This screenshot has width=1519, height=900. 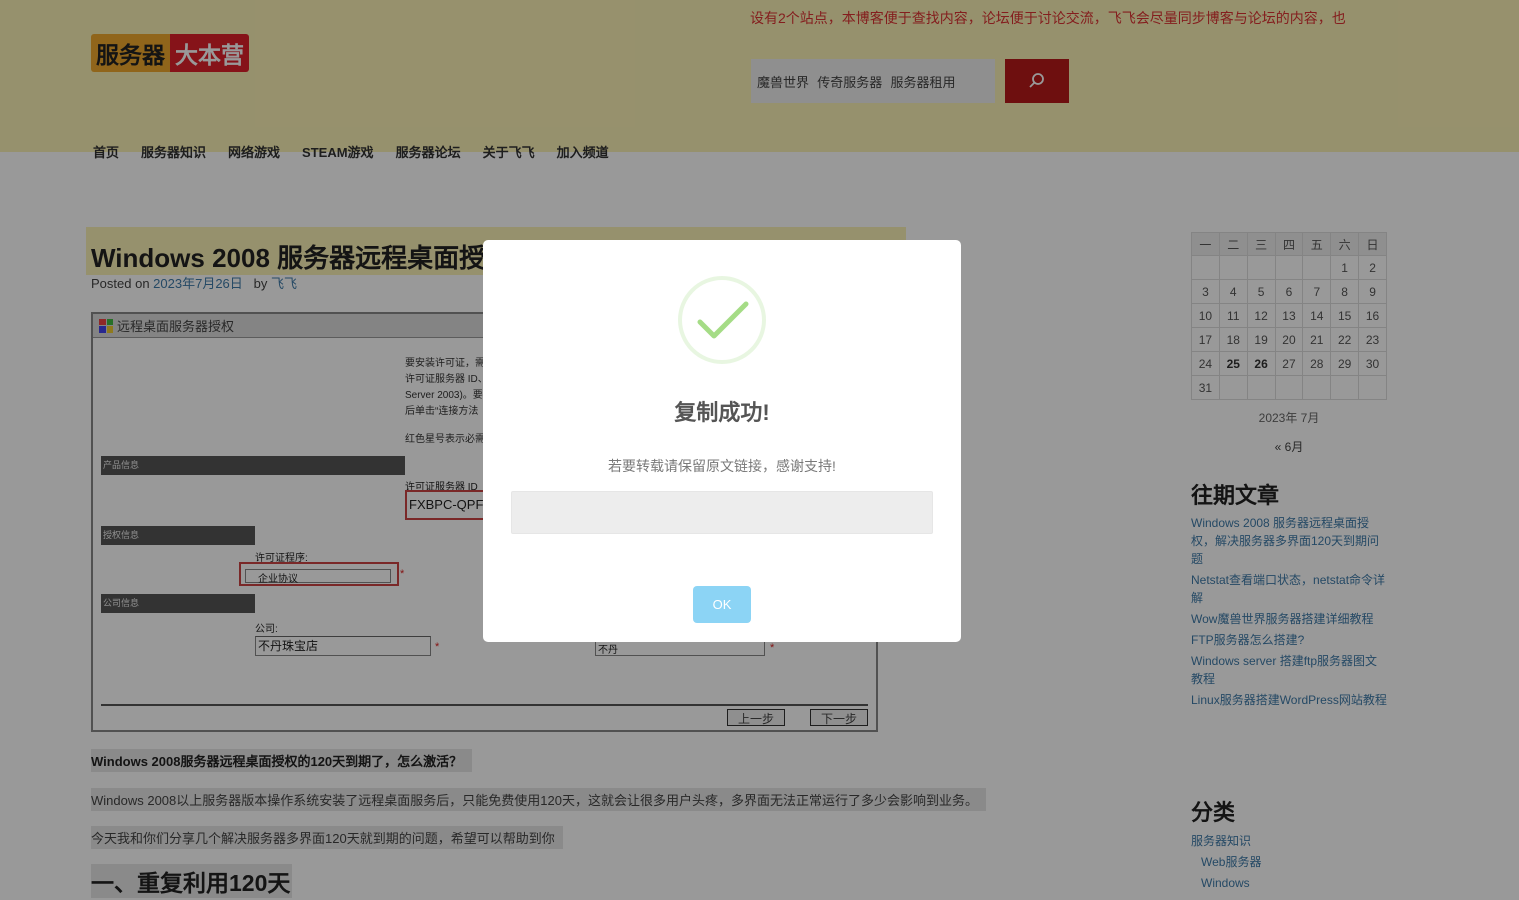 What do you see at coordinates (722, 466) in the screenshot?
I see `modal-text: 若要转载请保留原文链接，感谢支持!` at bounding box center [722, 466].